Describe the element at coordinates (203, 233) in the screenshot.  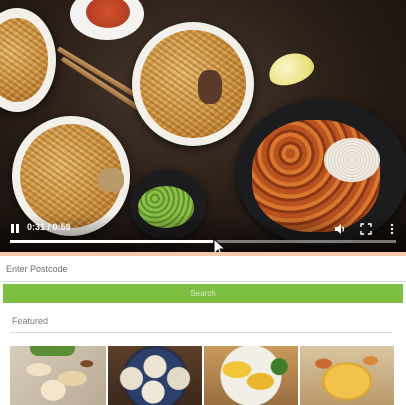
I see `video-controls: 0:31 / 0:59` at that location.